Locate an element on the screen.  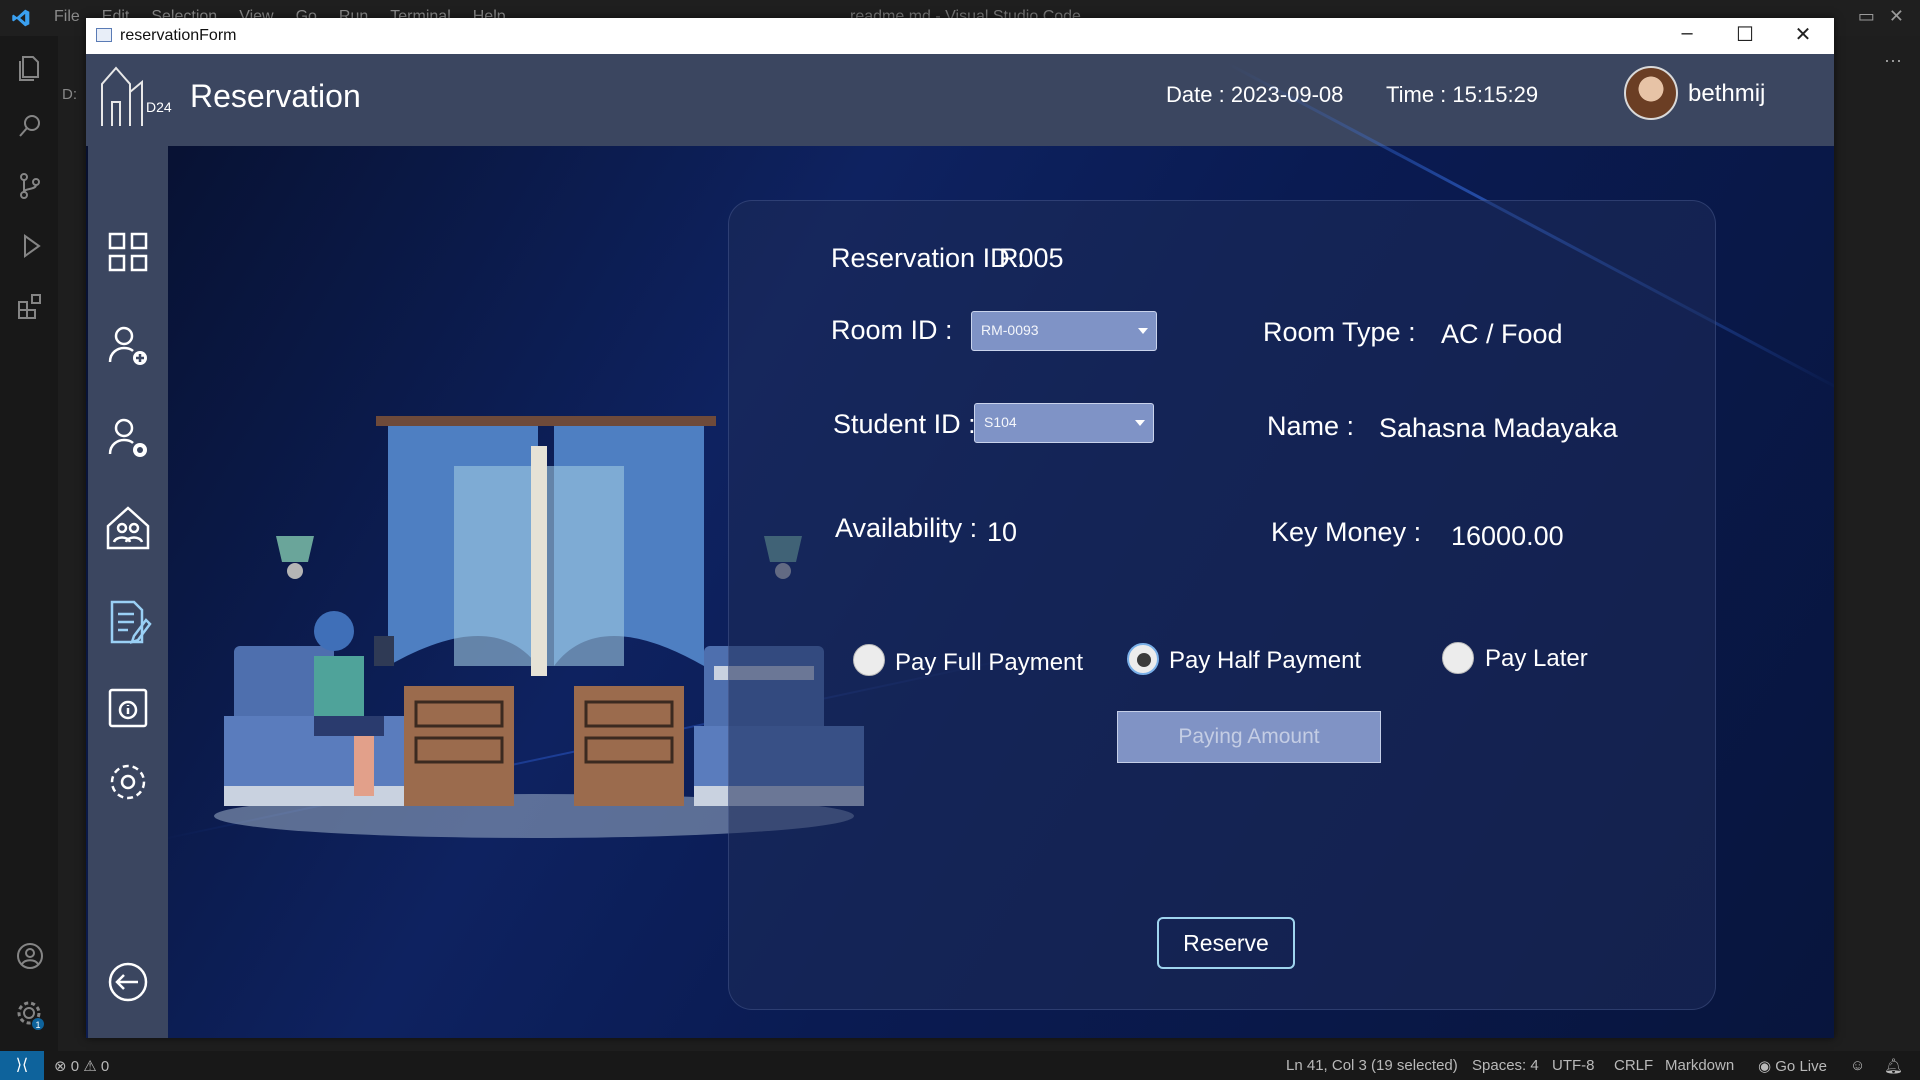
vscode-logo-icon is located at coordinates (21, 18).